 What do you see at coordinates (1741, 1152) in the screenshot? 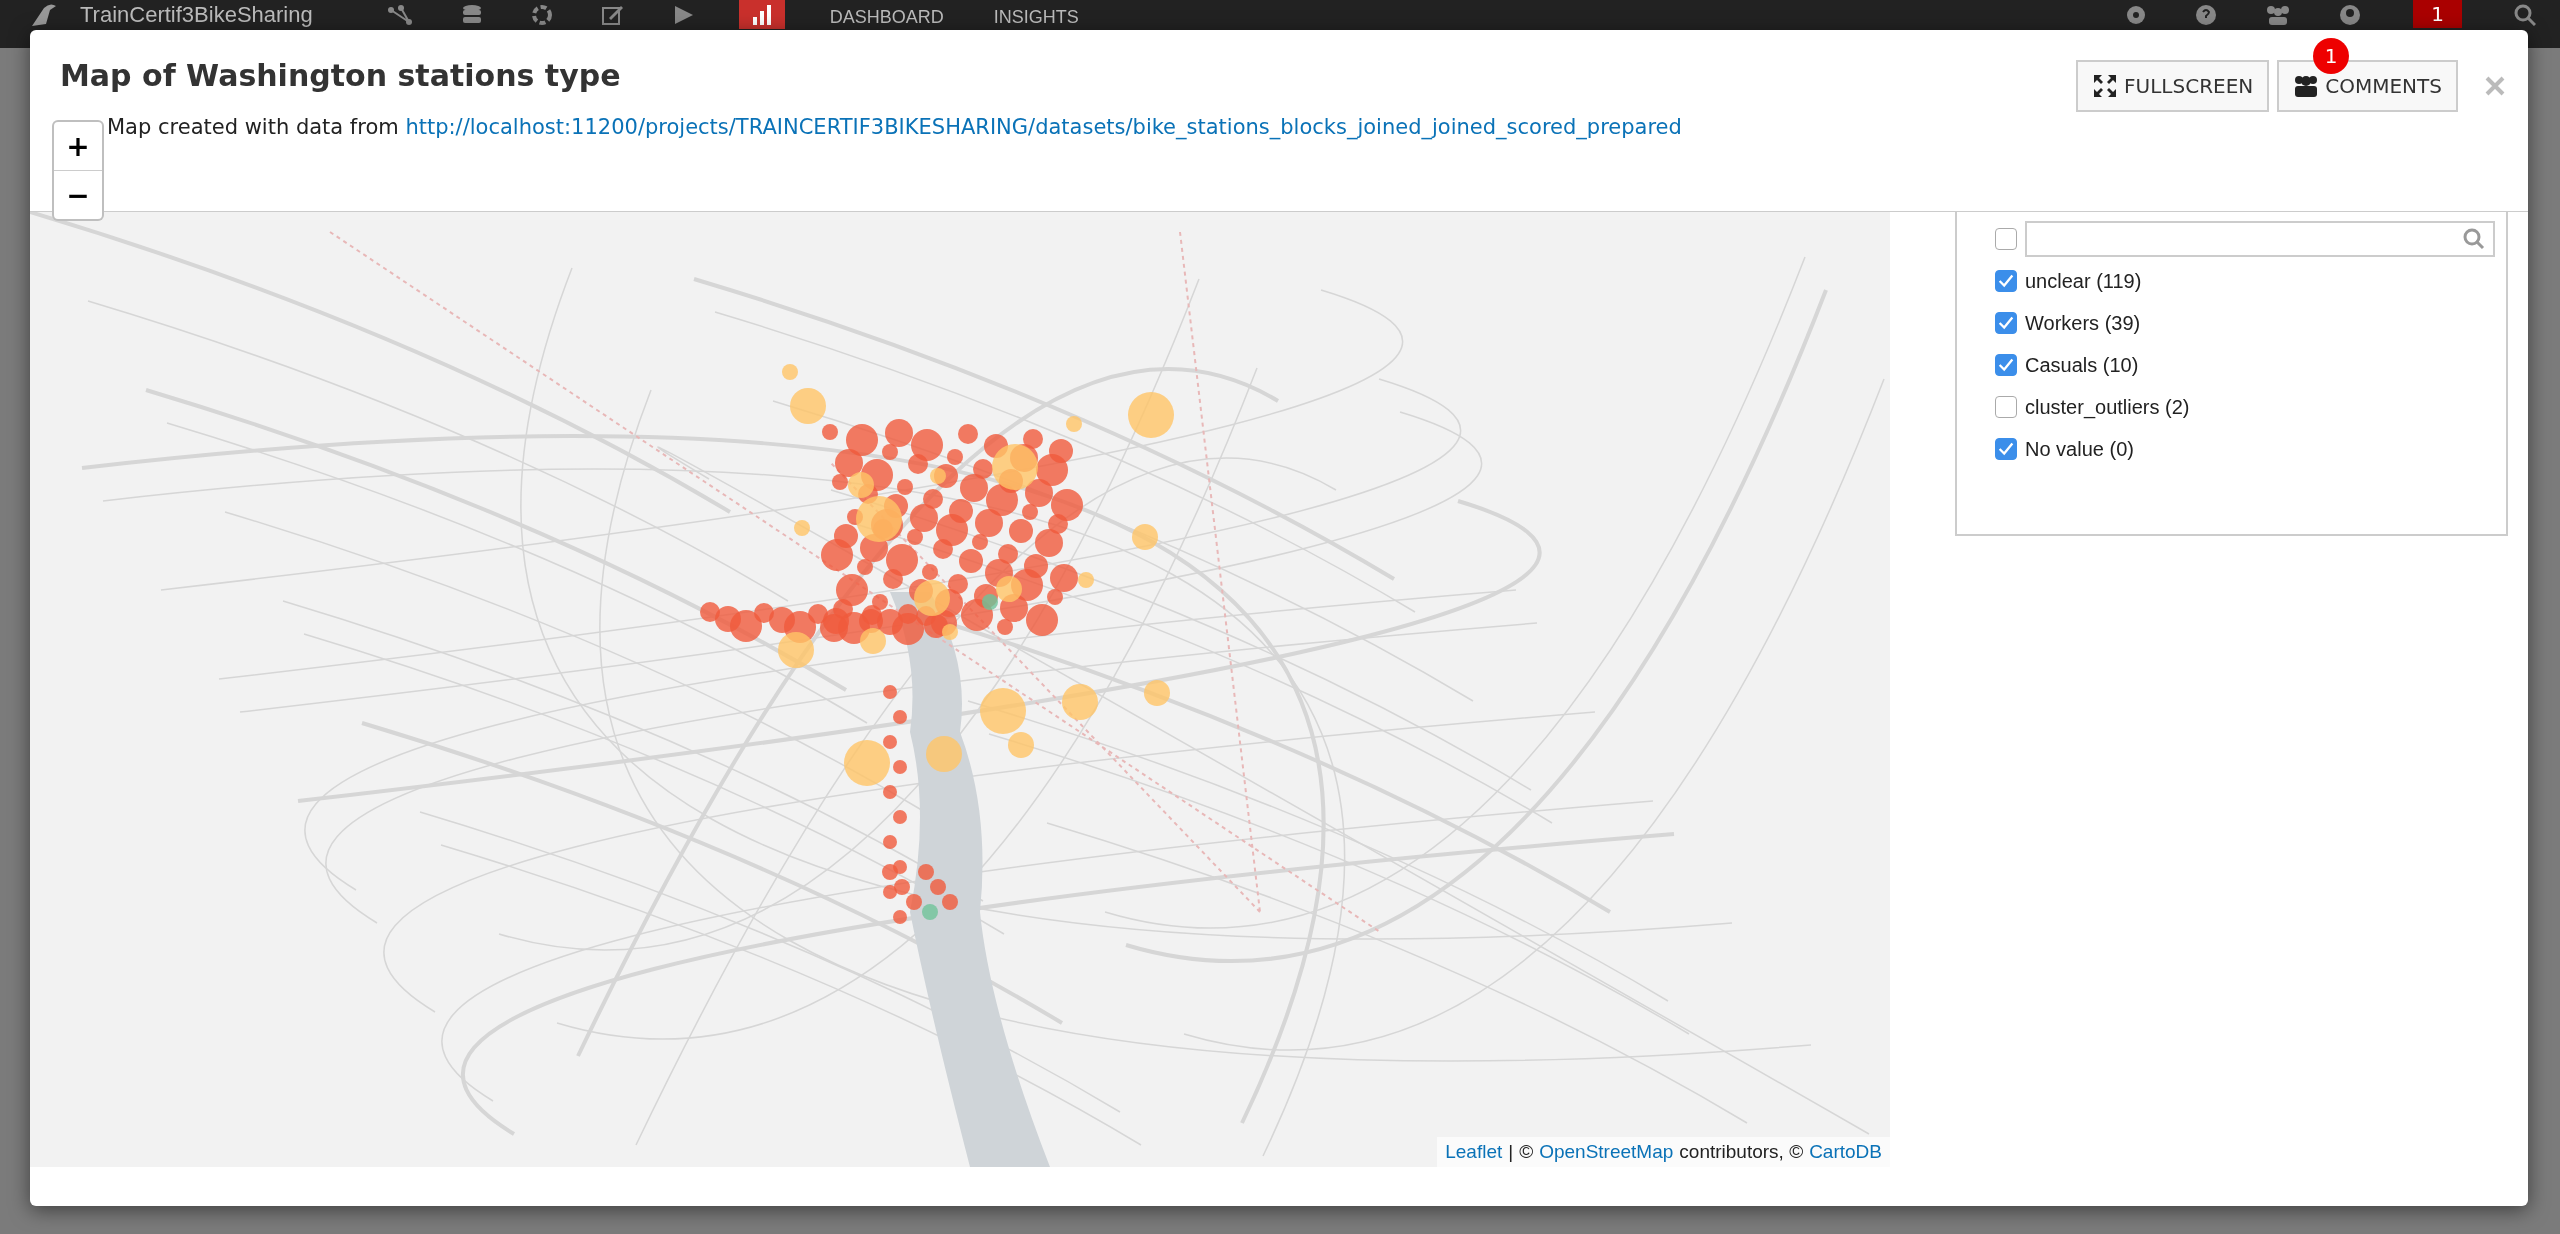
I see `attribution-text: contributors, ©` at bounding box center [1741, 1152].